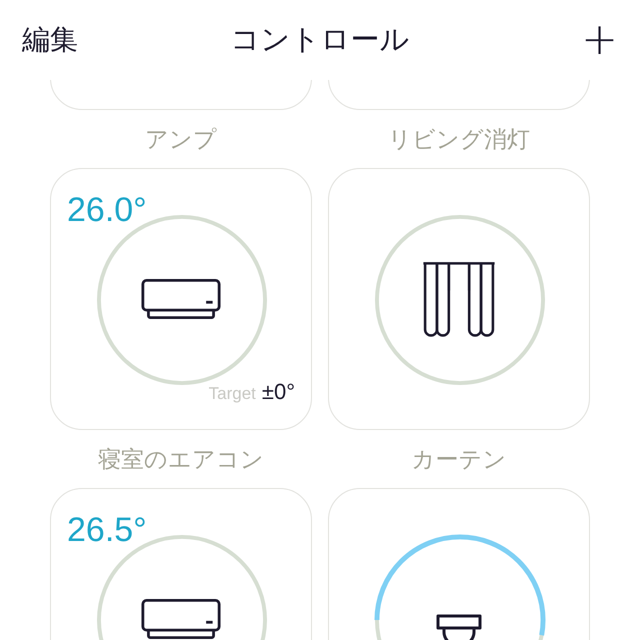  I want to click on temperature-reading: 26.5°, so click(107, 530).